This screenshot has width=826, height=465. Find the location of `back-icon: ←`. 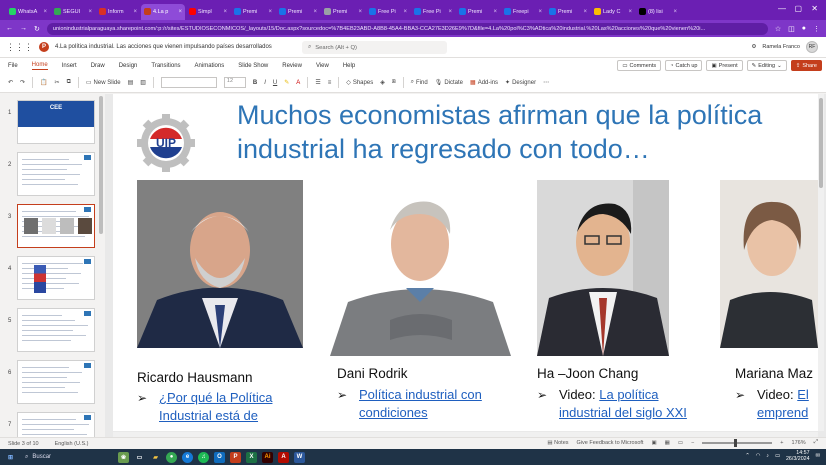

back-icon: ← is located at coordinates (9, 28).